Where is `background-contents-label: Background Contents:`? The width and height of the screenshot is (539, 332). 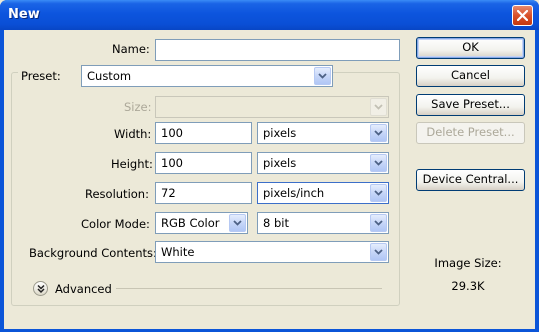 background-contents-label: Background Contents: is located at coordinates (93, 253).